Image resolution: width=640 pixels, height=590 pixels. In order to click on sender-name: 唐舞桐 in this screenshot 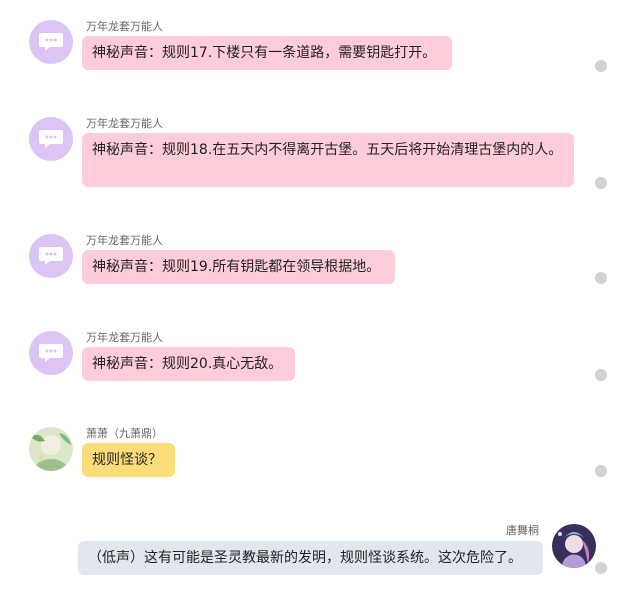, I will do `click(522, 530)`.